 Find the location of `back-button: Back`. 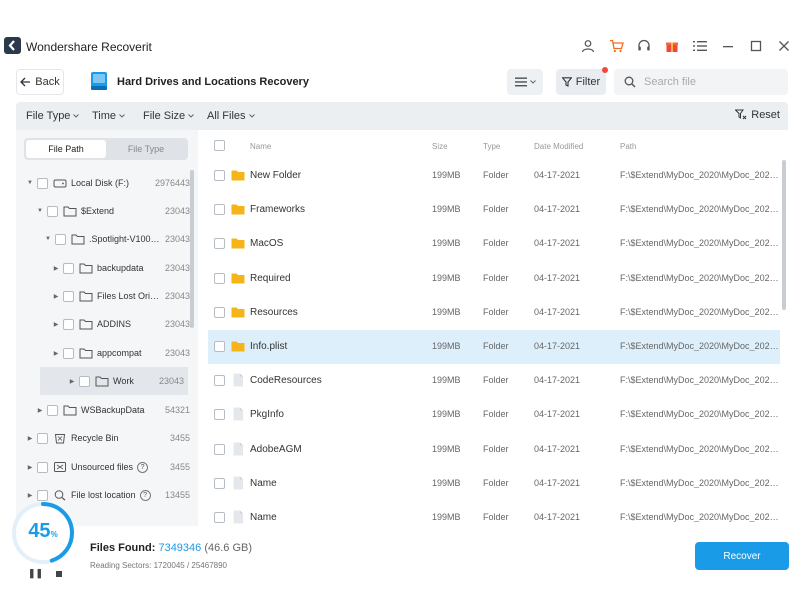

back-button: Back is located at coordinates (40, 82).